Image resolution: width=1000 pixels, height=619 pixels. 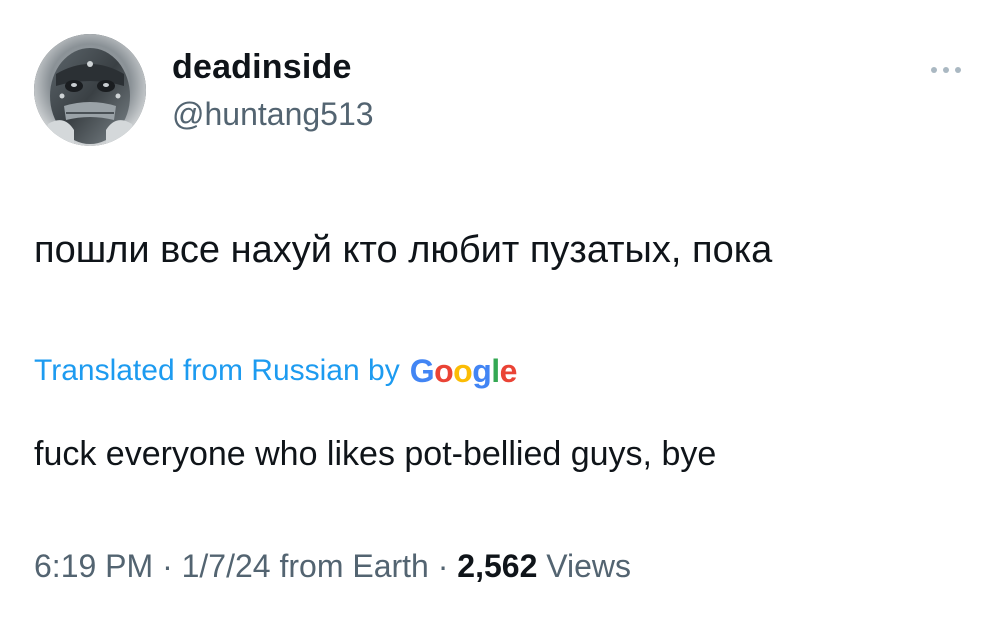 What do you see at coordinates (262, 67) in the screenshot?
I see `author-display-name: deadinside` at bounding box center [262, 67].